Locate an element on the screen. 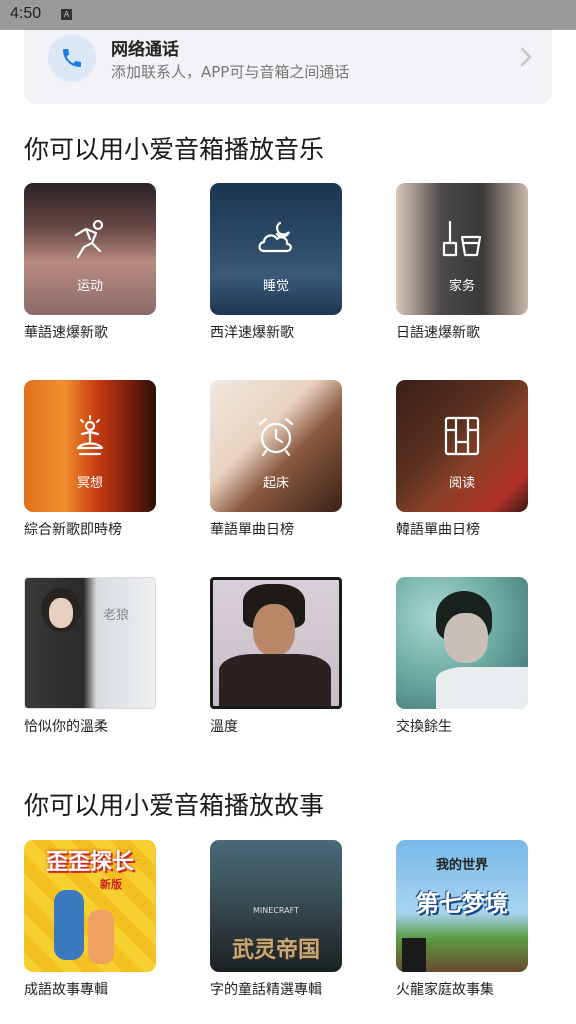 The width and height of the screenshot is (576, 1024). music-item-label: 綜合新歌即時榜 is located at coordinates (73, 529).